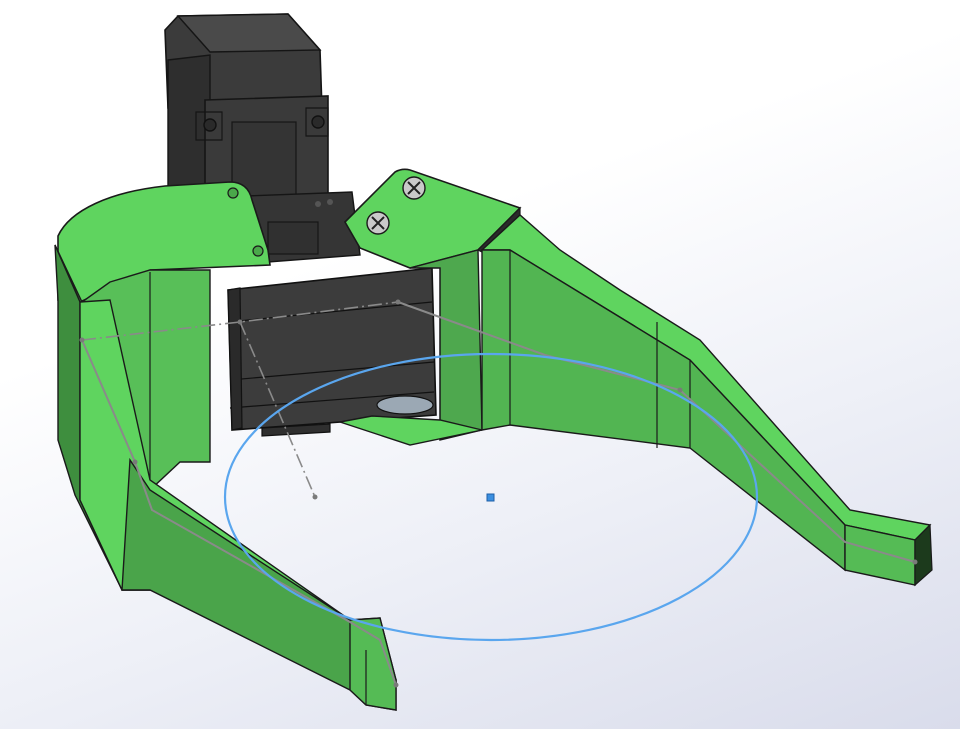  Describe the element at coordinates (210, 125) in the screenshot. I see `servo-screw-left` at that location.